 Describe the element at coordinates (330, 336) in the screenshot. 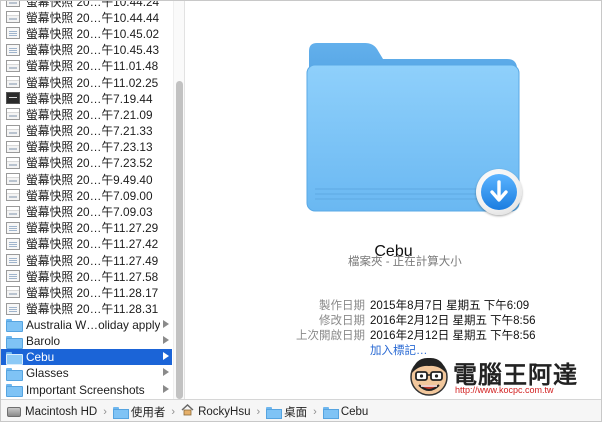

I see `info-key: 上次開啟日期` at that location.